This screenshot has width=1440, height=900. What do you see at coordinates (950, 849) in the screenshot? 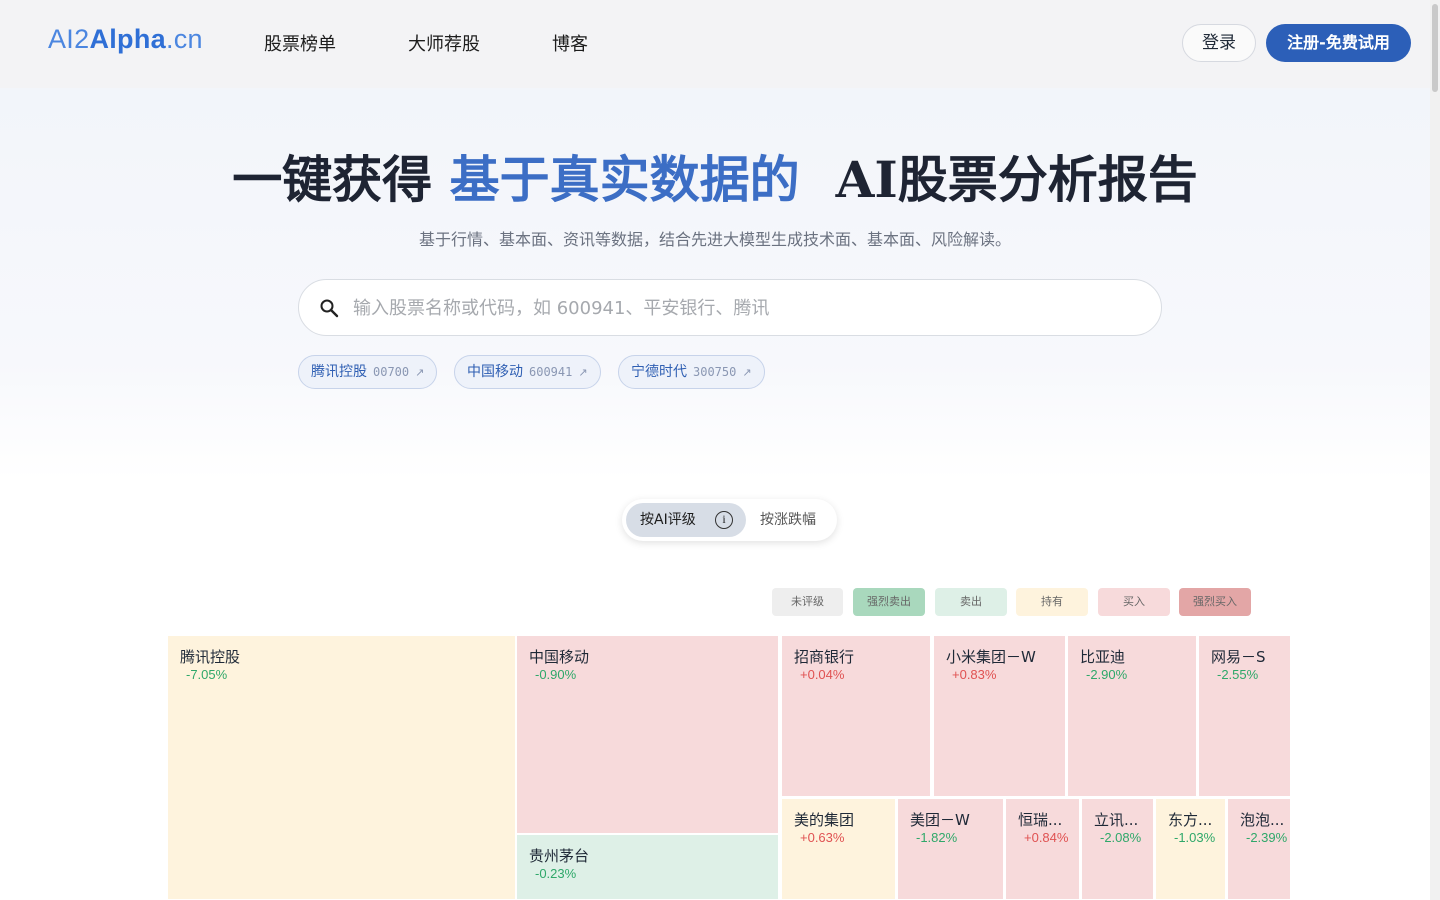
I see `treemap-tile: 美团－W -1.82%` at bounding box center [950, 849].